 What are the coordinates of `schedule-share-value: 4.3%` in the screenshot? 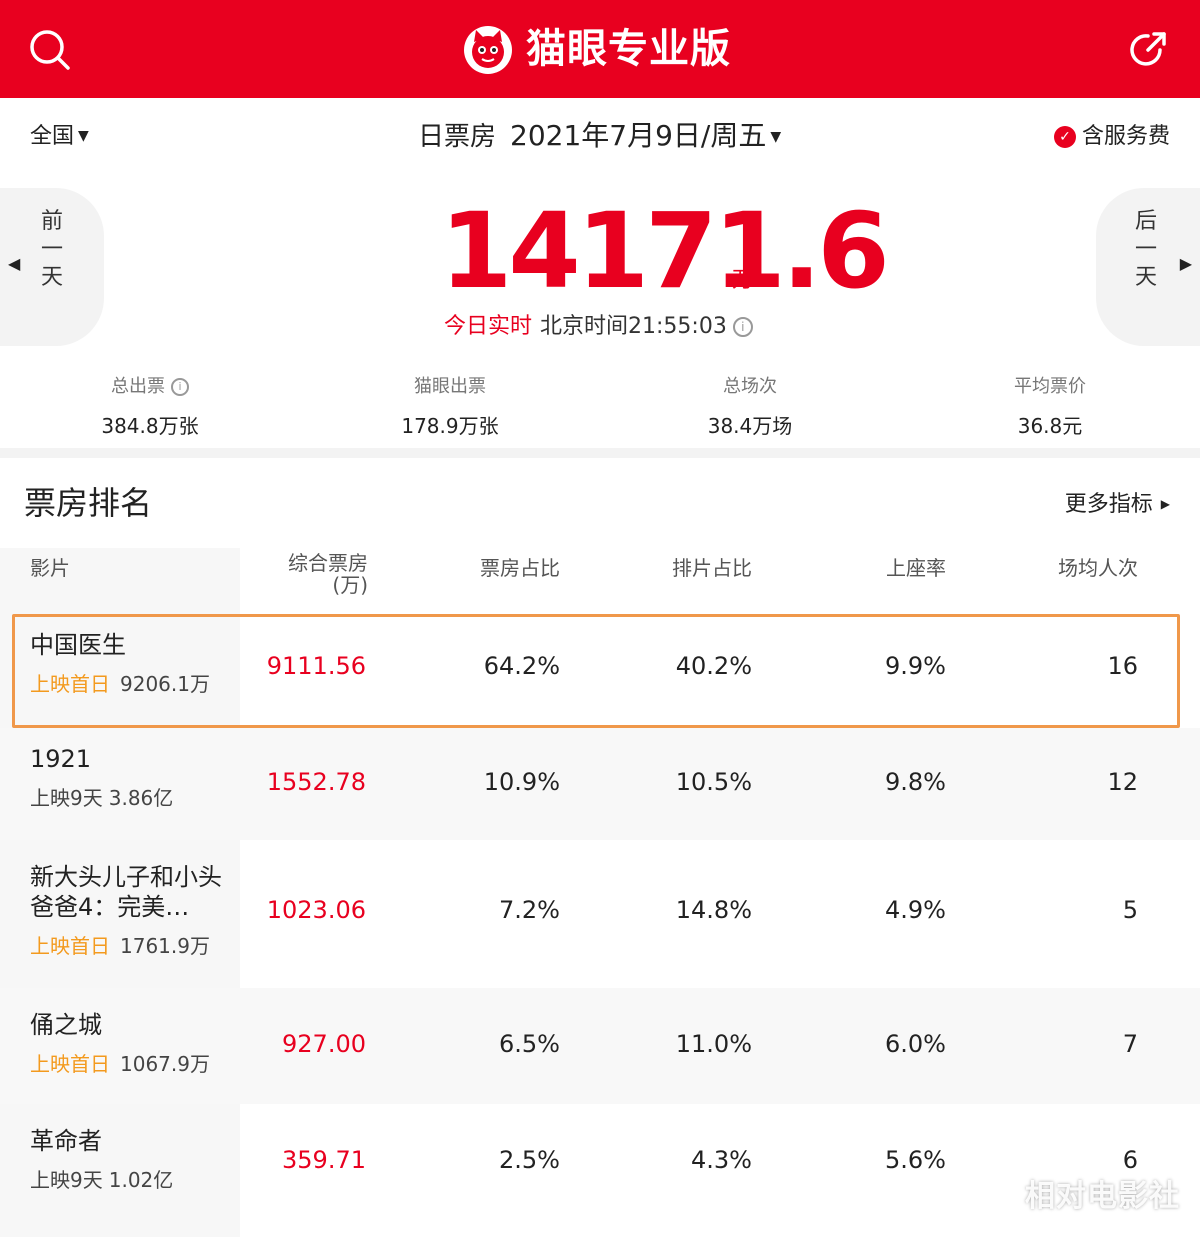 It's located at (721, 1160).